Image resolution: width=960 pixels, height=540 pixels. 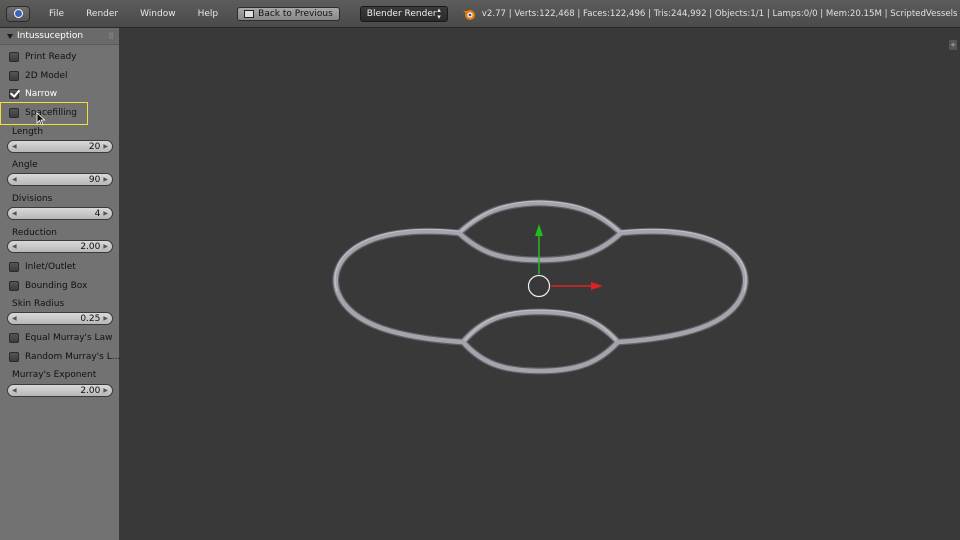 What do you see at coordinates (439, 13) in the screenshot?
I see `updown-arrows-icon: ▴ ▾` at bounding box center [439, 13].